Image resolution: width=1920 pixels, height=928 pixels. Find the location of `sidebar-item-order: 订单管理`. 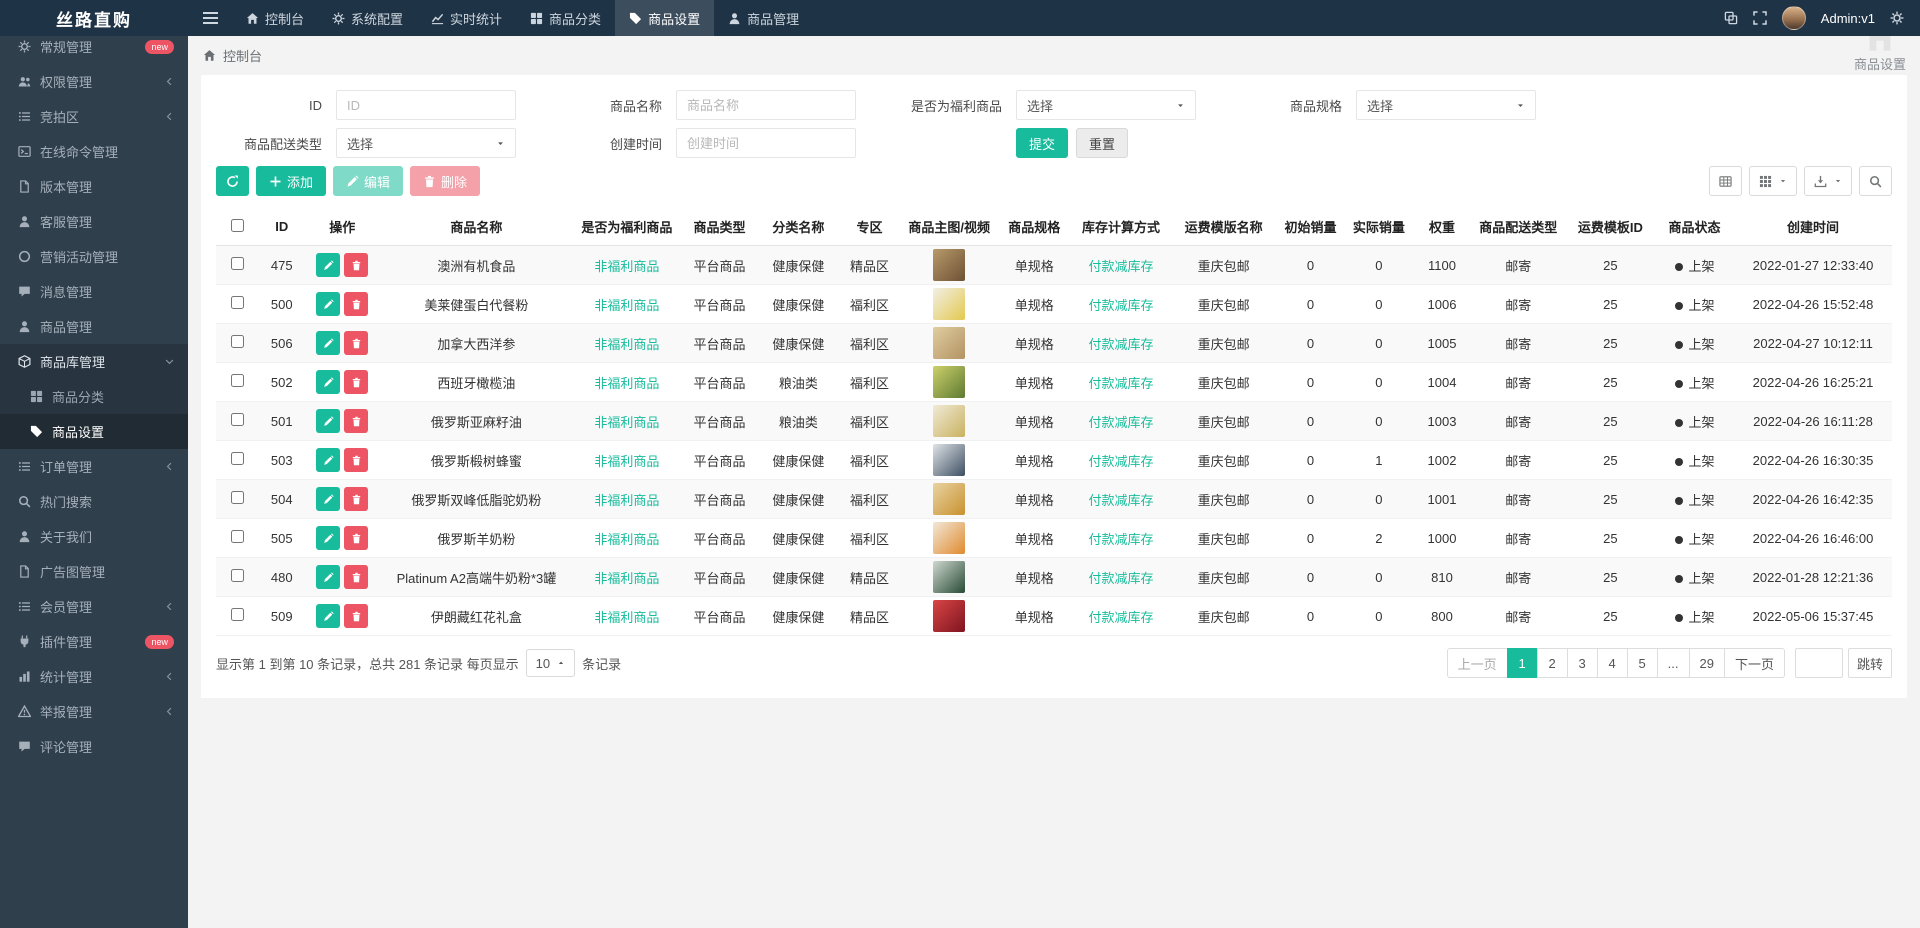

sidebar-item-order: 订单管理 is located at coordinates (94, 466).